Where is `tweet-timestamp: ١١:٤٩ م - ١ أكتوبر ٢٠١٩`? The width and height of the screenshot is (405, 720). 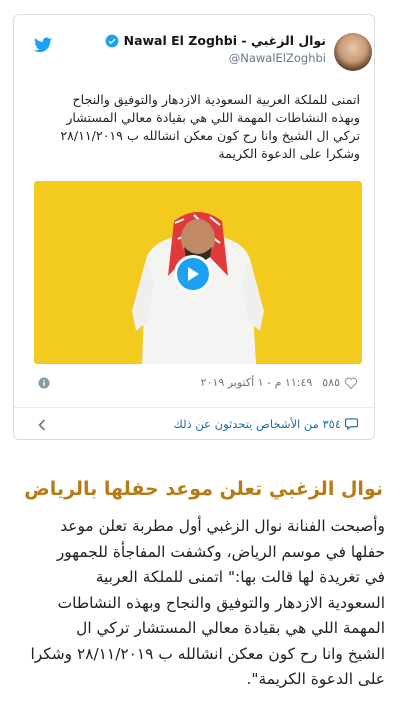 tweet-timestamp: ١١:٤٩ م - ١ أكتوبر ٢٠١٩ is located at coordinates (257, 382).